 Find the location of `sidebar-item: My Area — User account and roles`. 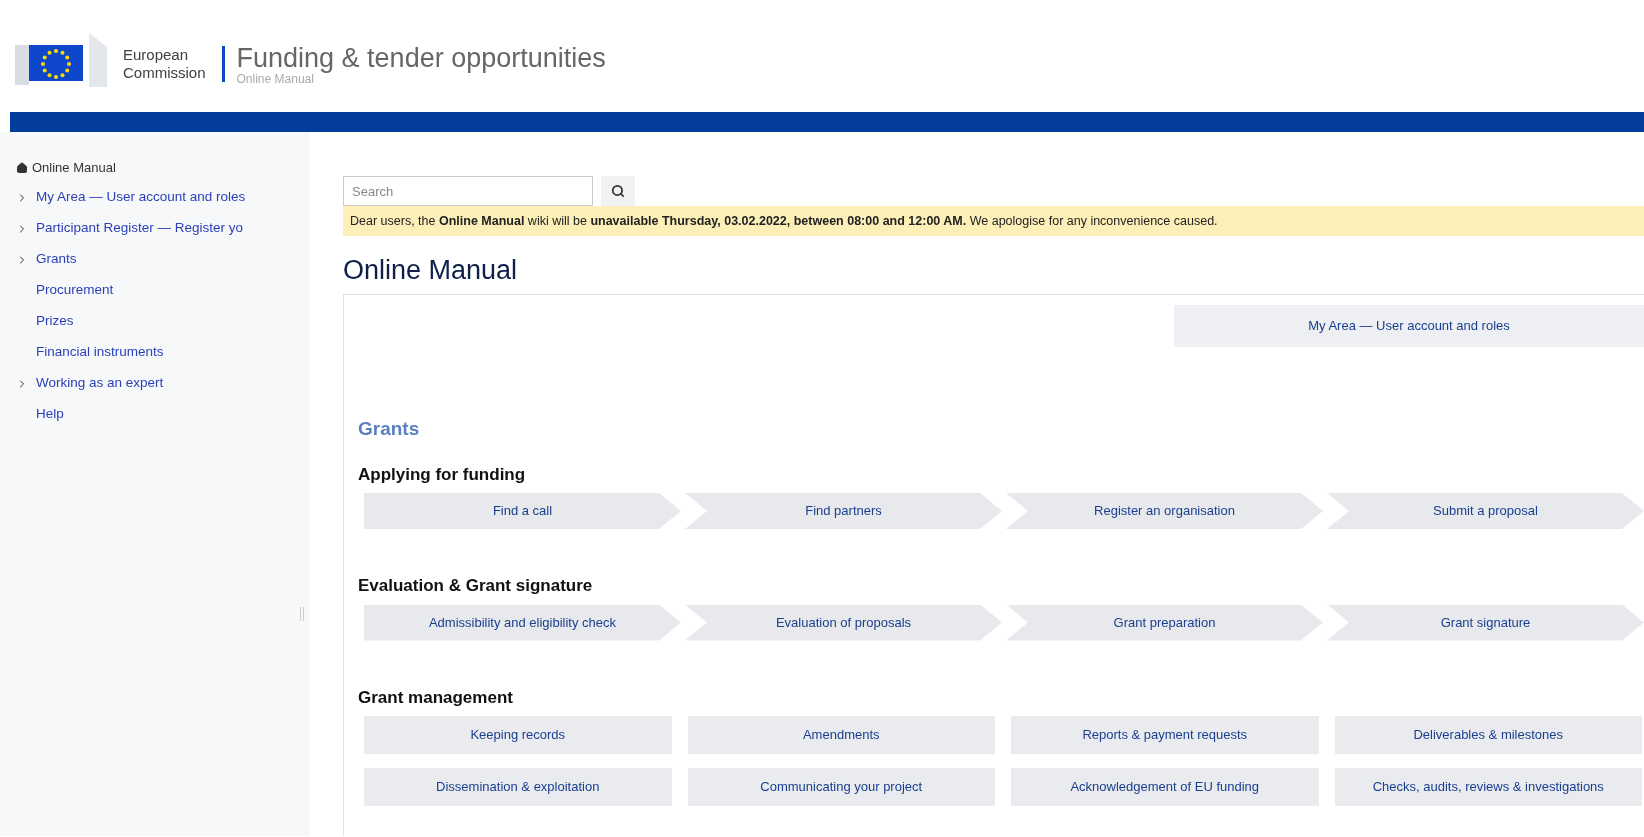

sidebar-item: My Area — User account and roles is located at coordinates (141, 197).